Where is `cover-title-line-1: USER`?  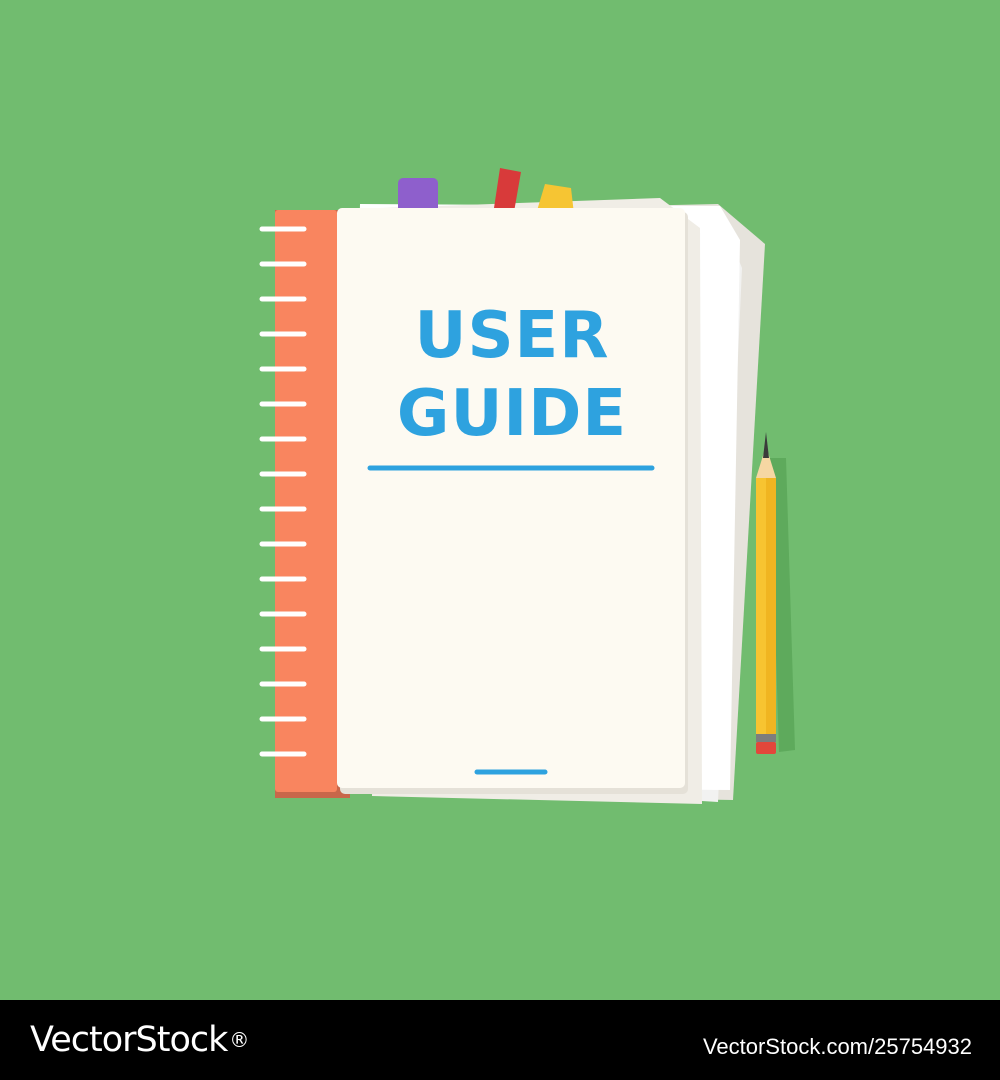 cover-title-line-1: USER is located at coordinates (512, 336).